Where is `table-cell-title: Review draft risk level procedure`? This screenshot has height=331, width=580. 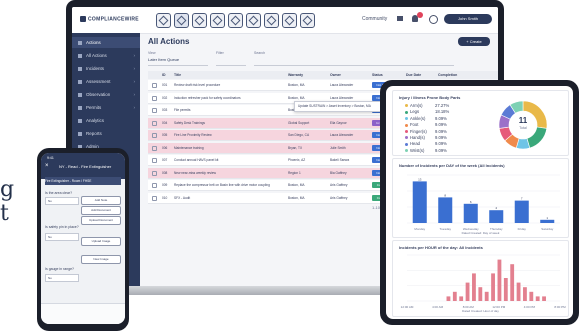 table-cell-title: Review draft risk level procedure is located at coordinates (229, 85).